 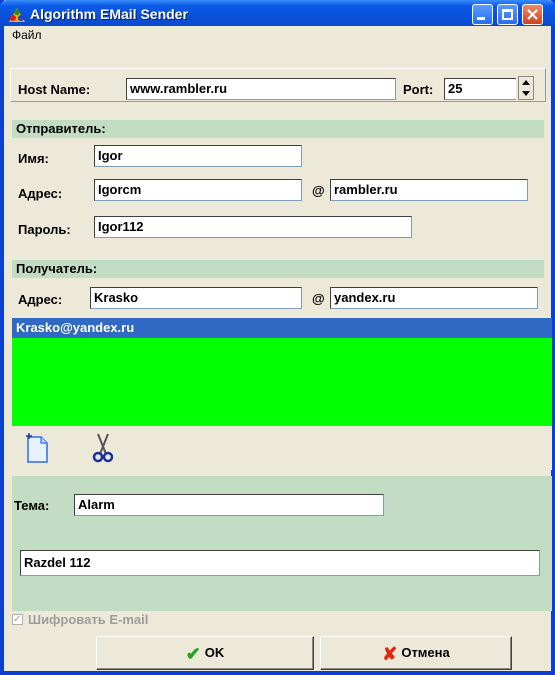 I want to click on minimize-button, so click(x=482, y=14).